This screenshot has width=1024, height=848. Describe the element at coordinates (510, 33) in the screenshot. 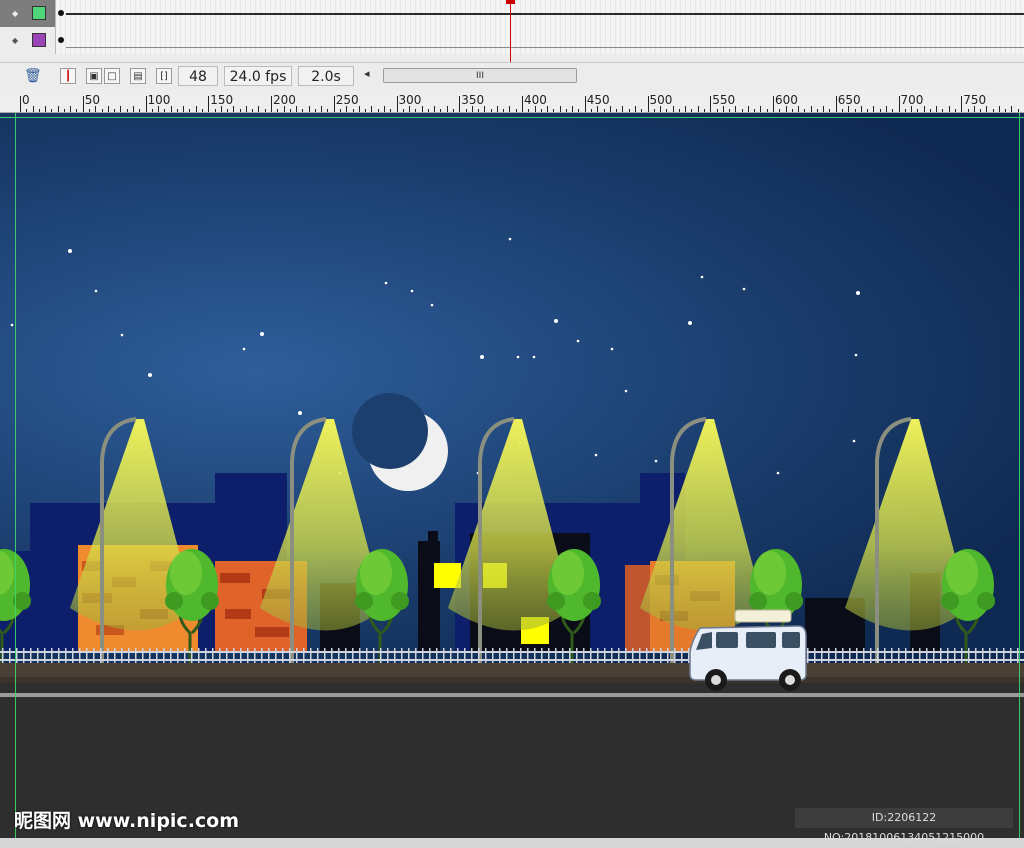

I see `playhead` at that location.